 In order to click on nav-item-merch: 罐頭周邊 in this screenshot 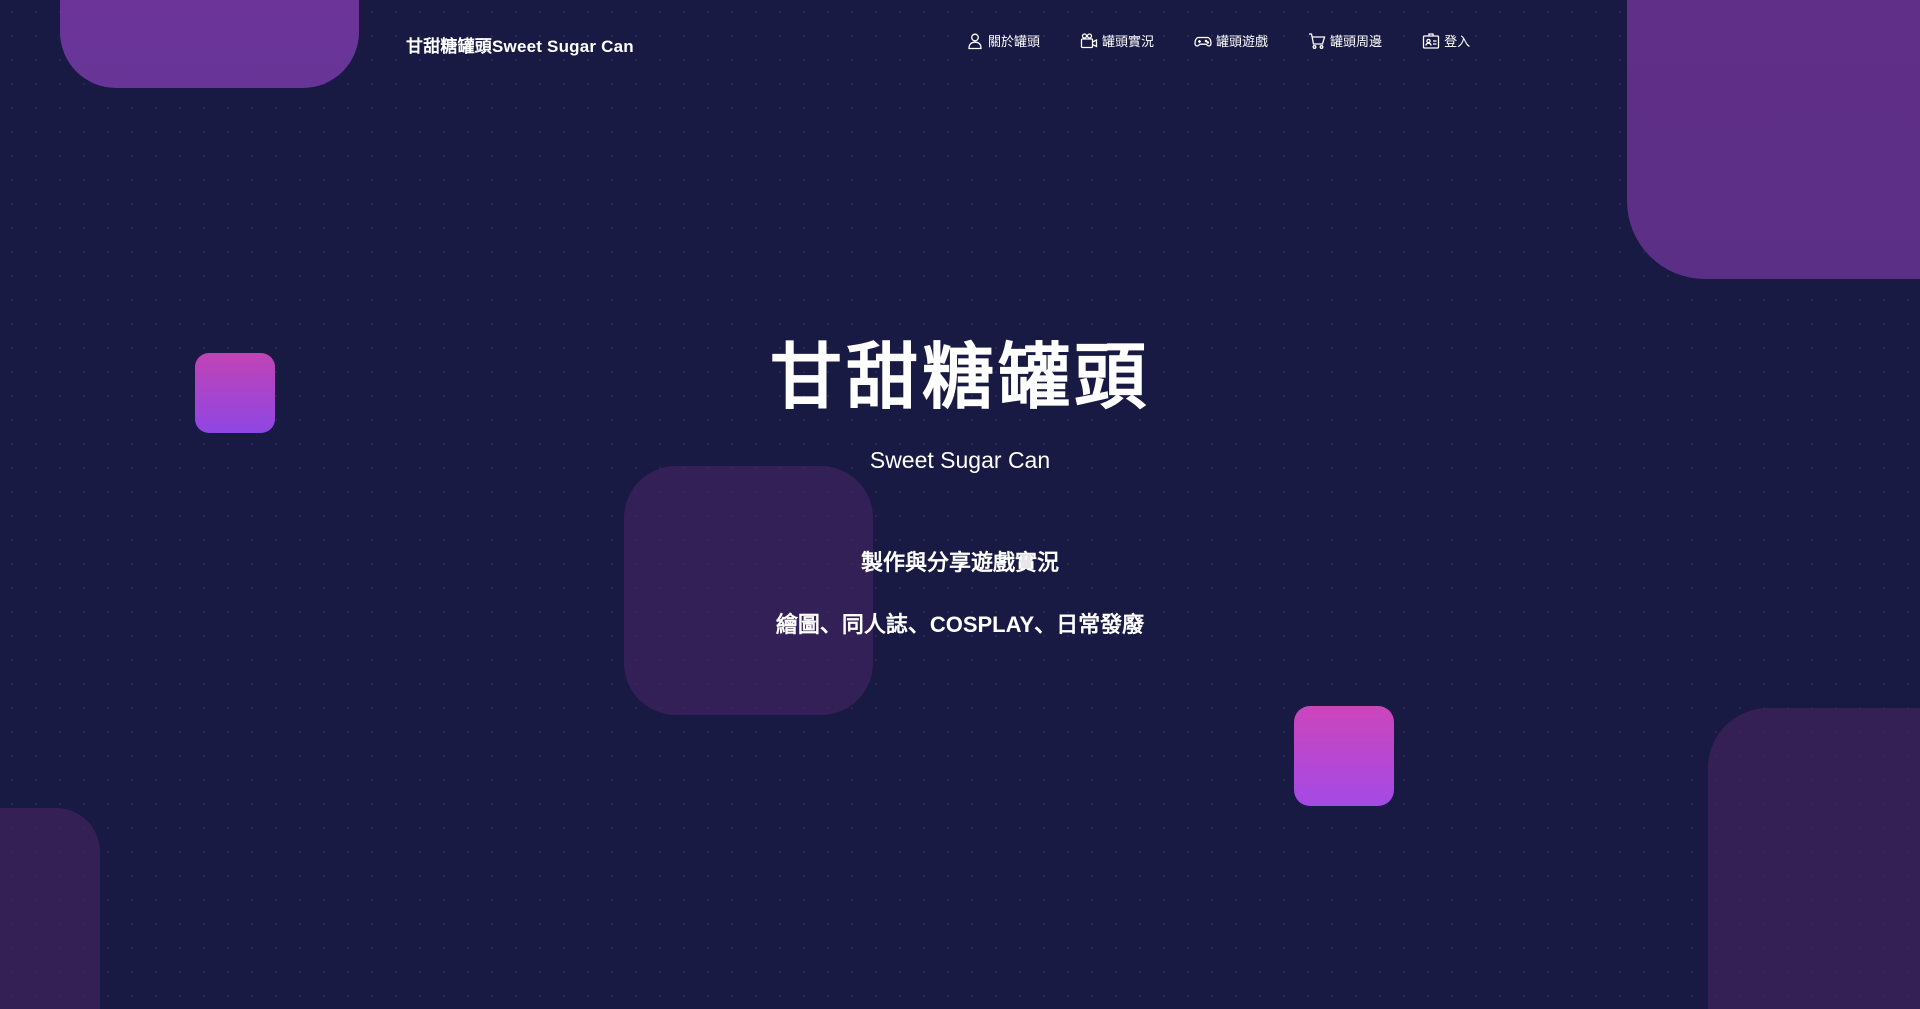, I will do `click(1345, 40)`.